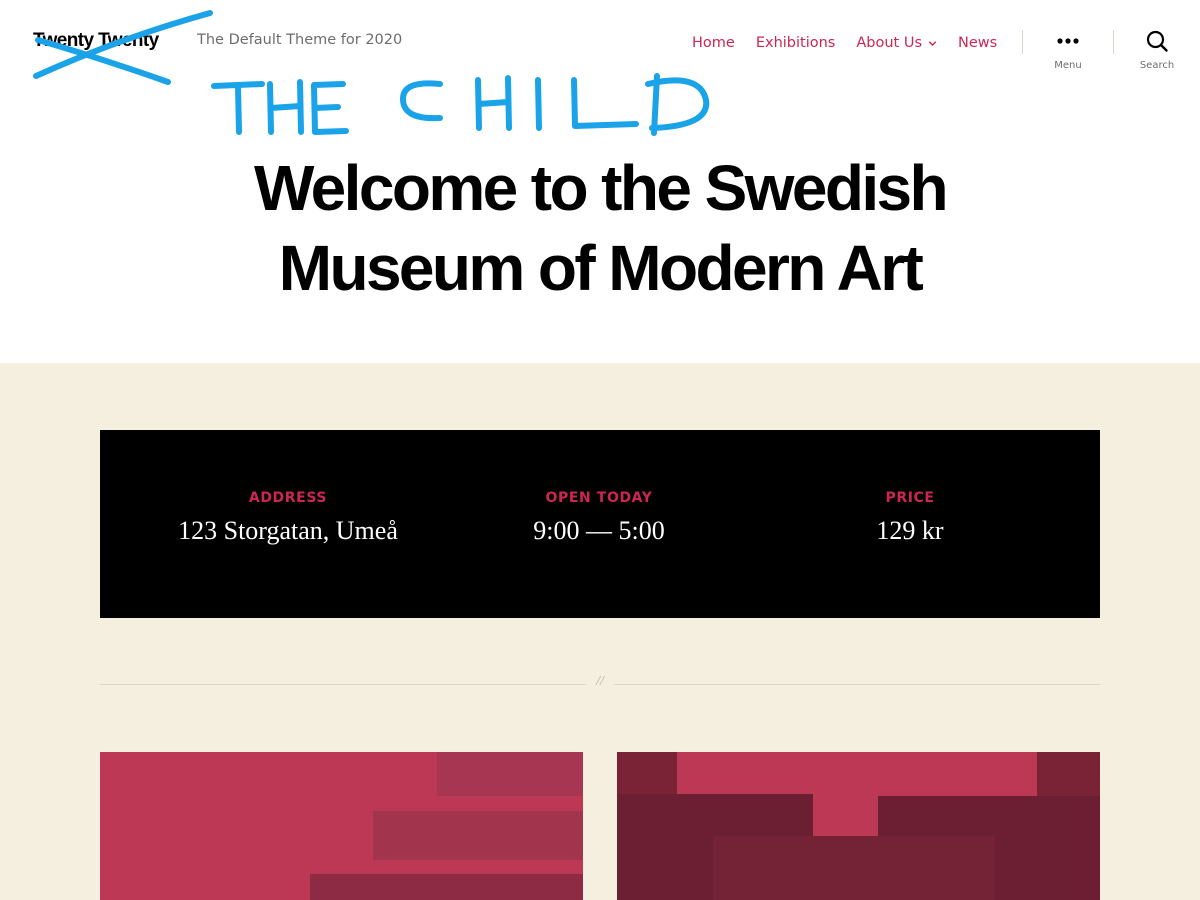  What do you see at coordinates (371, 73) in the screenshot?
I see `handwritten-annotation` at bounding box center [371, 73].